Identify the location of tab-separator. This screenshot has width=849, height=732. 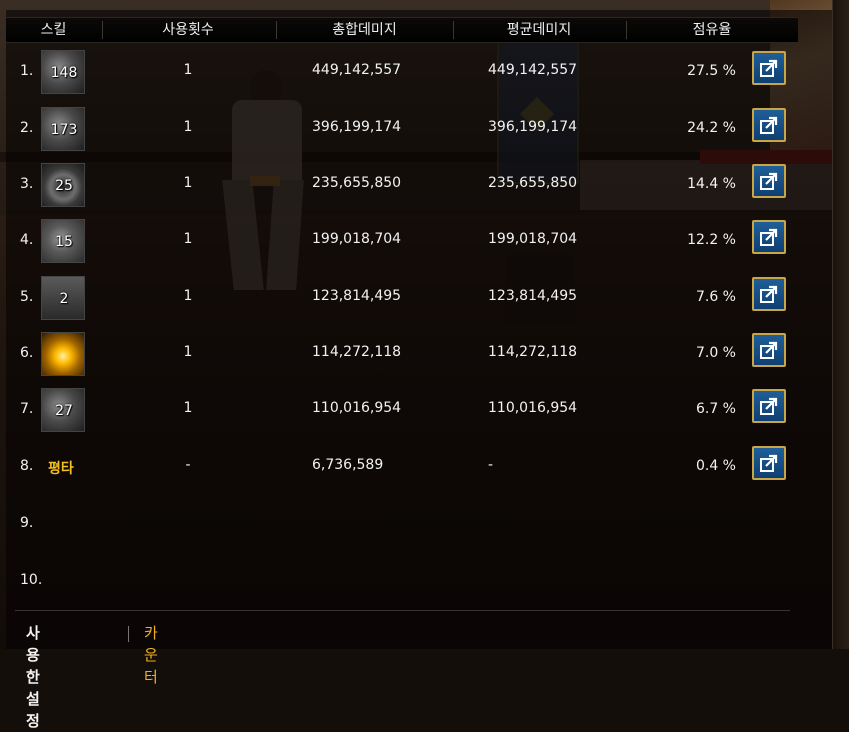
(128, 634).